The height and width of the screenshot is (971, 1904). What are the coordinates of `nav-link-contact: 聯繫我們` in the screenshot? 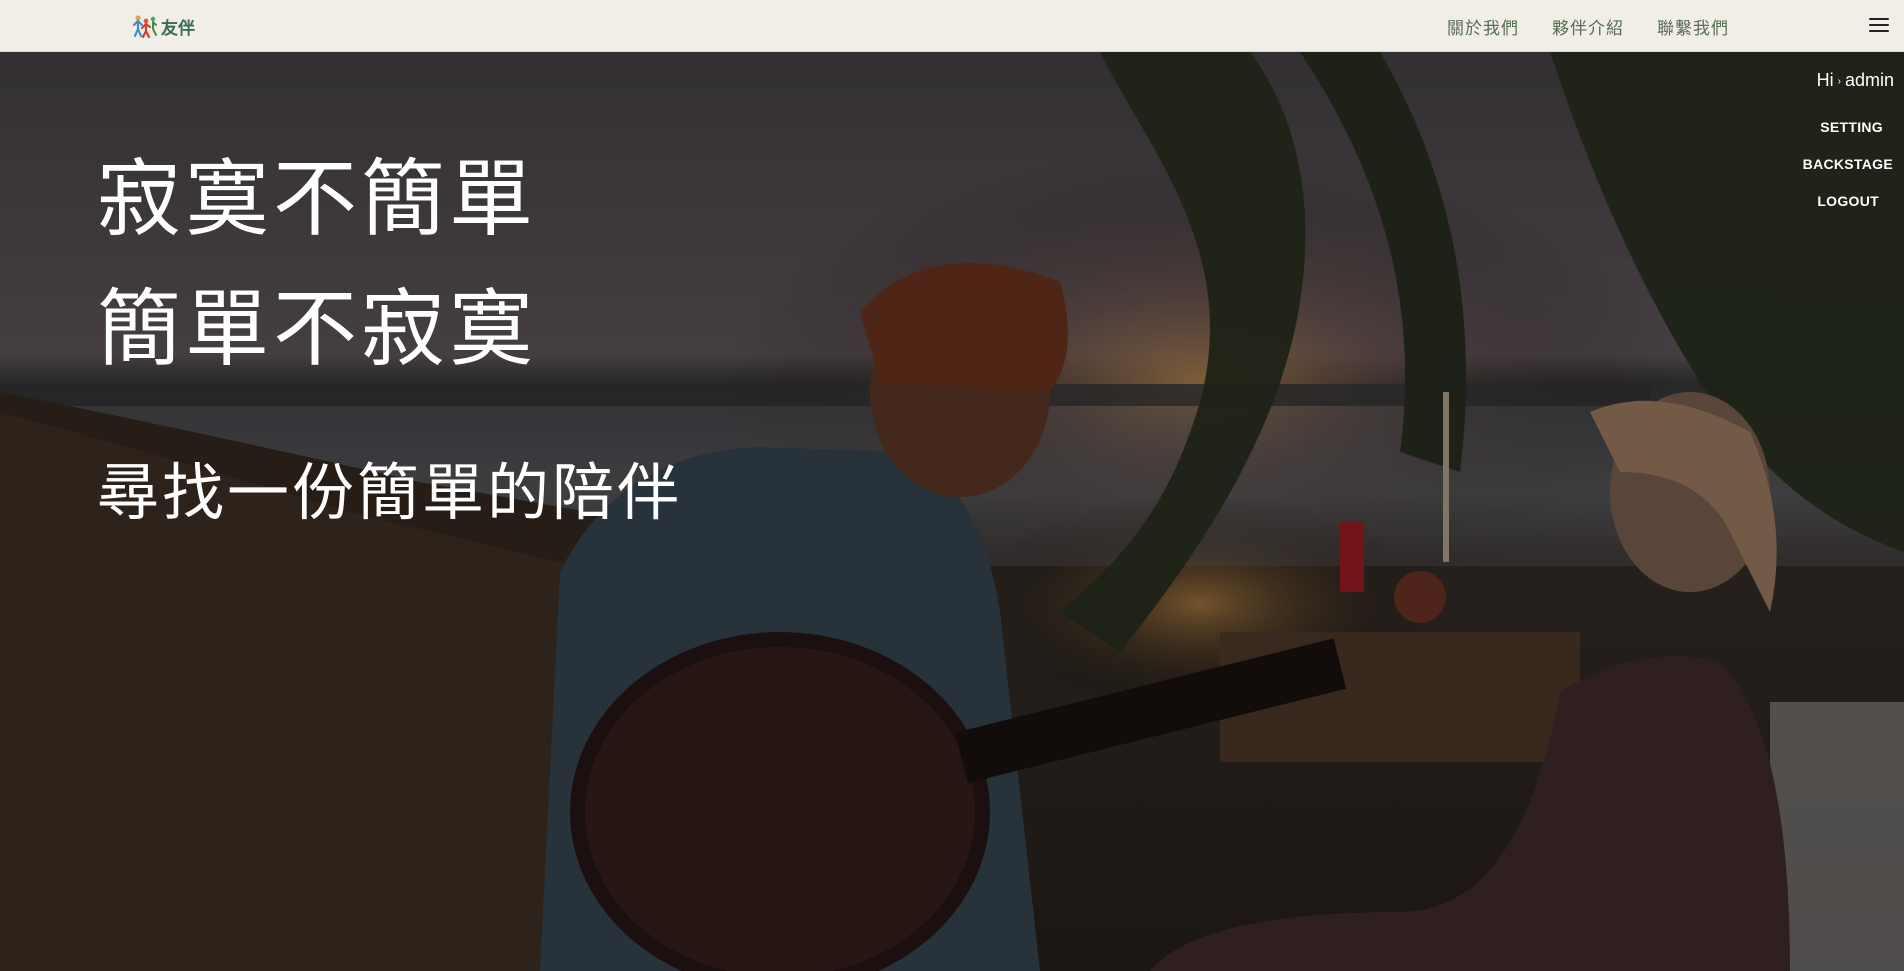 It's located at (1693, 26).